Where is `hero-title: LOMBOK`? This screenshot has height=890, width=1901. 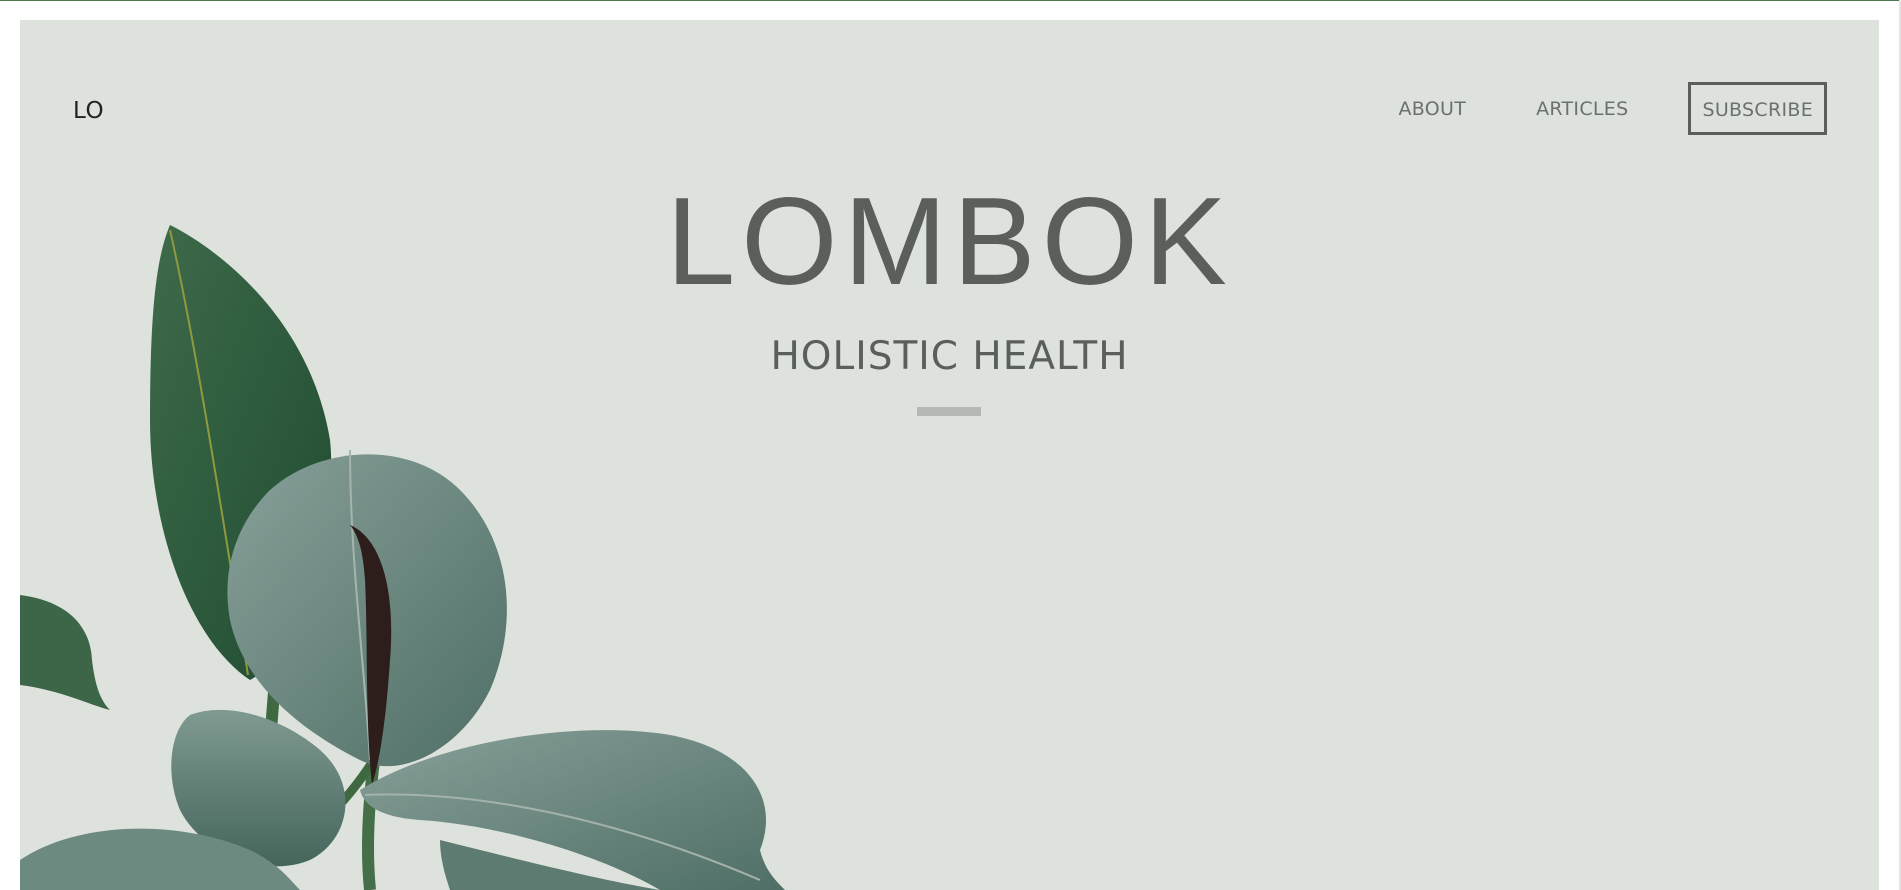 hero-title: LOMBOK is located at coordinates (949, 242).